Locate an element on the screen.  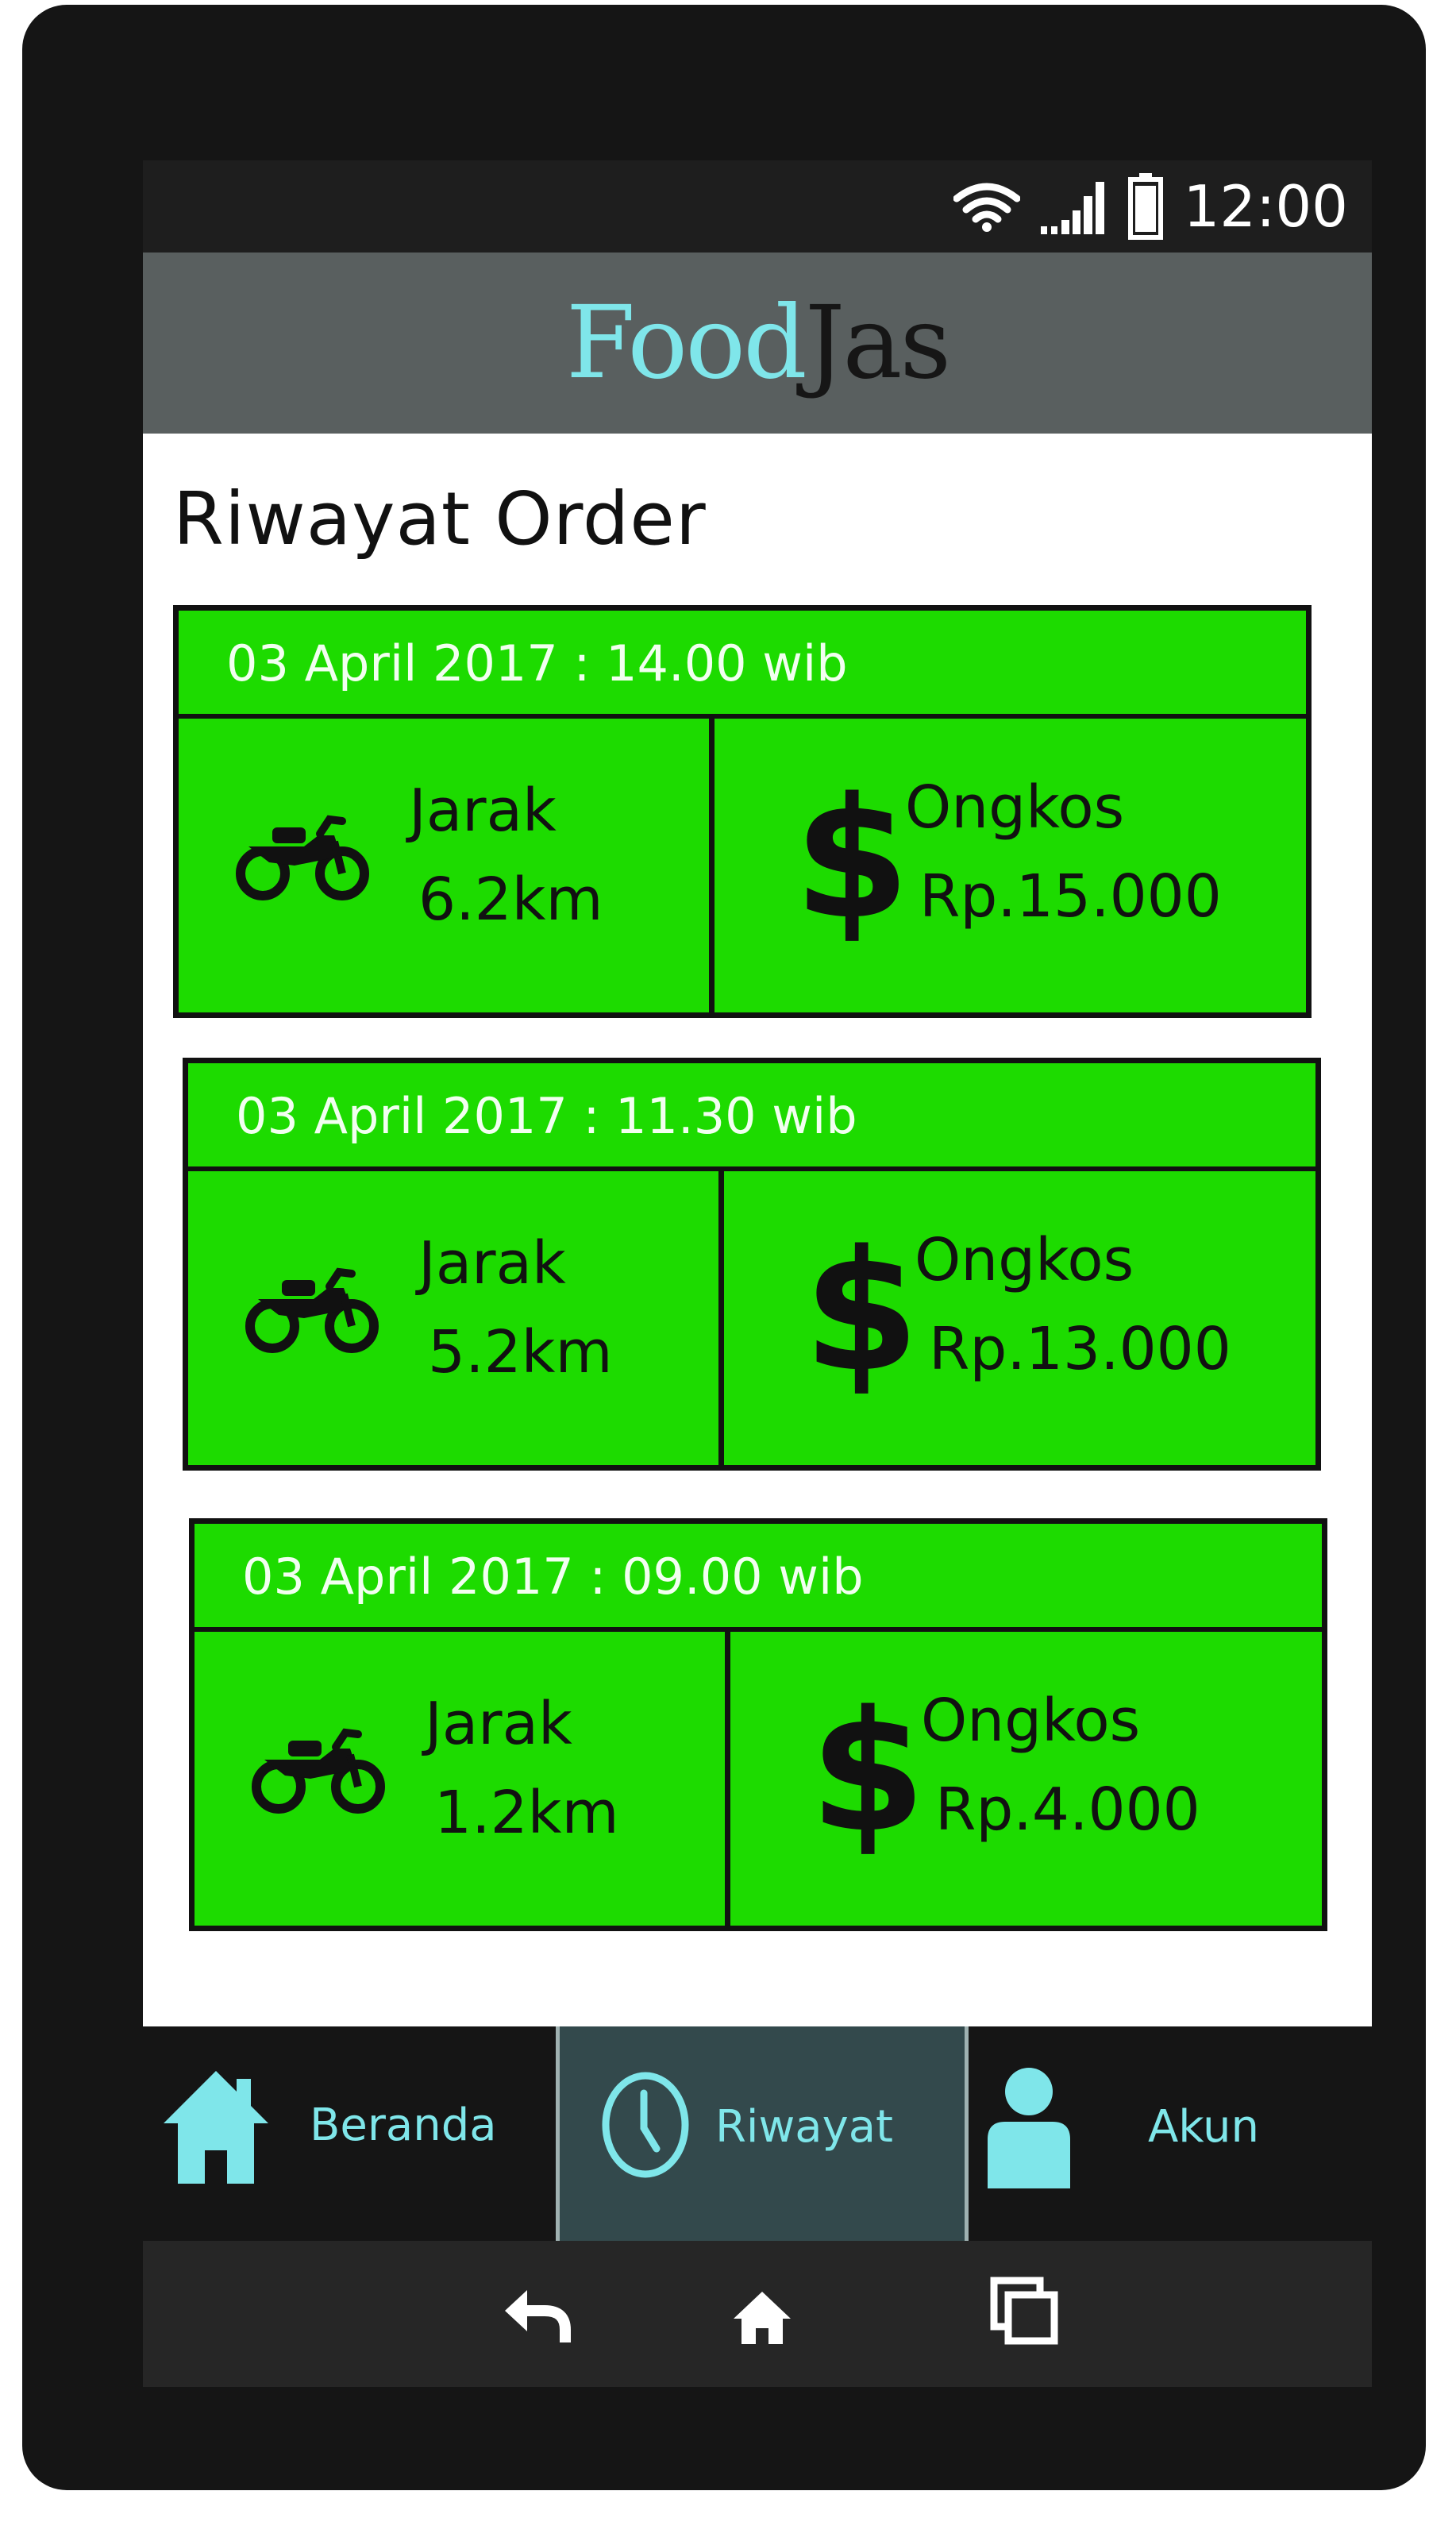
distance-block: Jarak 6.2km is located at coordinates (506, 855).